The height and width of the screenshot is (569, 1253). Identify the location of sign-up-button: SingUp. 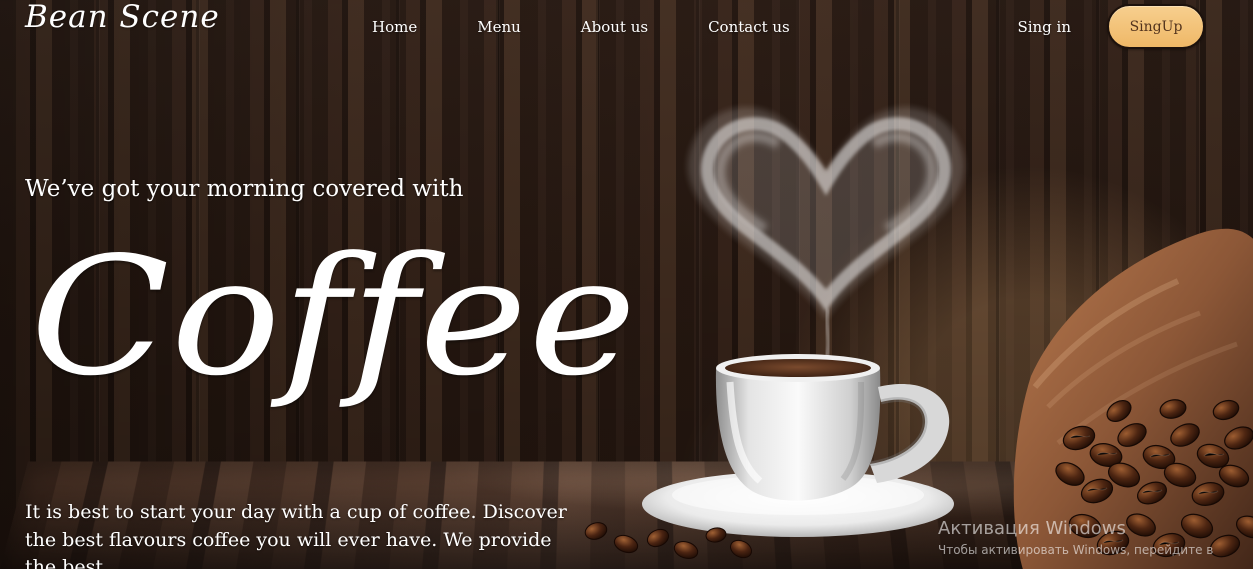
(1156, 26).